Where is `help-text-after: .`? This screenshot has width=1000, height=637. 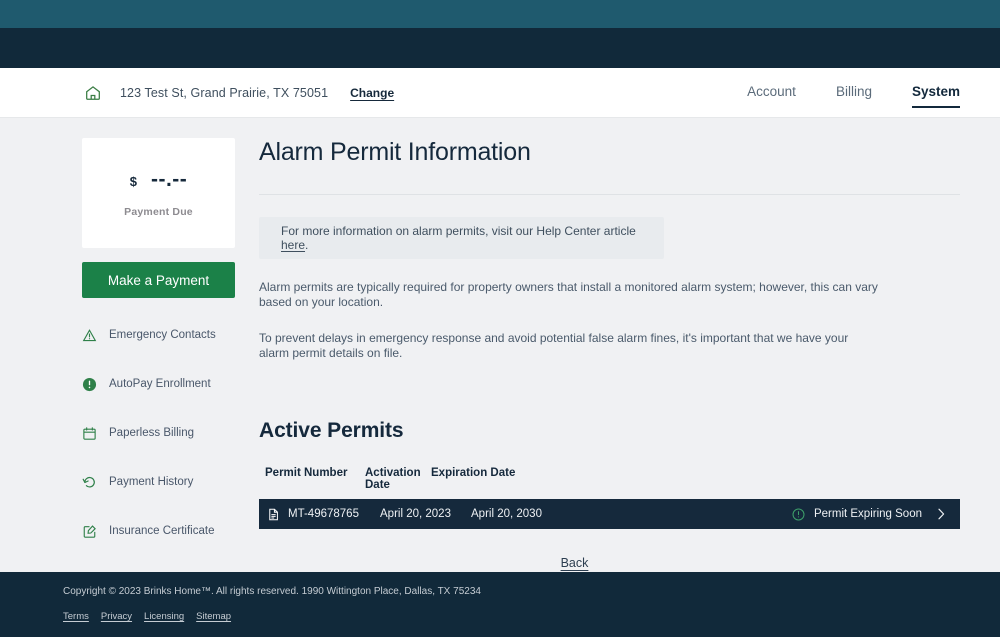 help-text-after: . is located at coordinates (307, 245).